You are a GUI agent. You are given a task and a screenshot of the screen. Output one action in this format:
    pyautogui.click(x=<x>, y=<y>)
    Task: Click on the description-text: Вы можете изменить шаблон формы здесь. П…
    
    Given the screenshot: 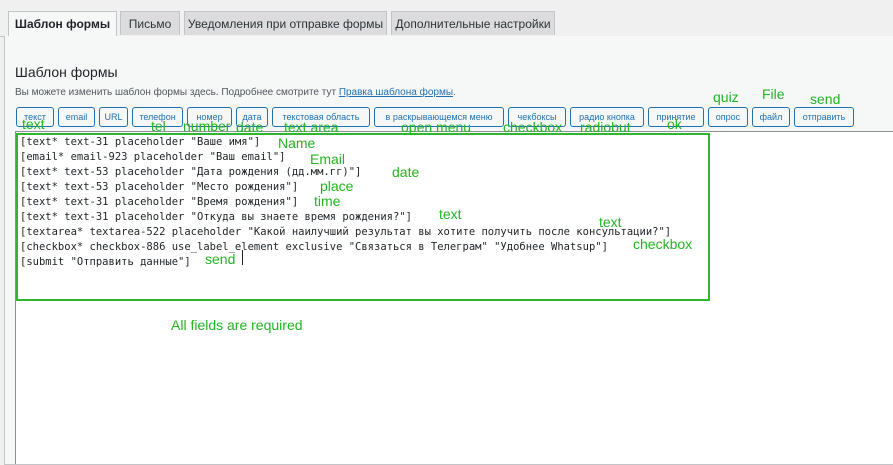 What is the action you would take?
    pyautogui.click(x=176, y=92)
    